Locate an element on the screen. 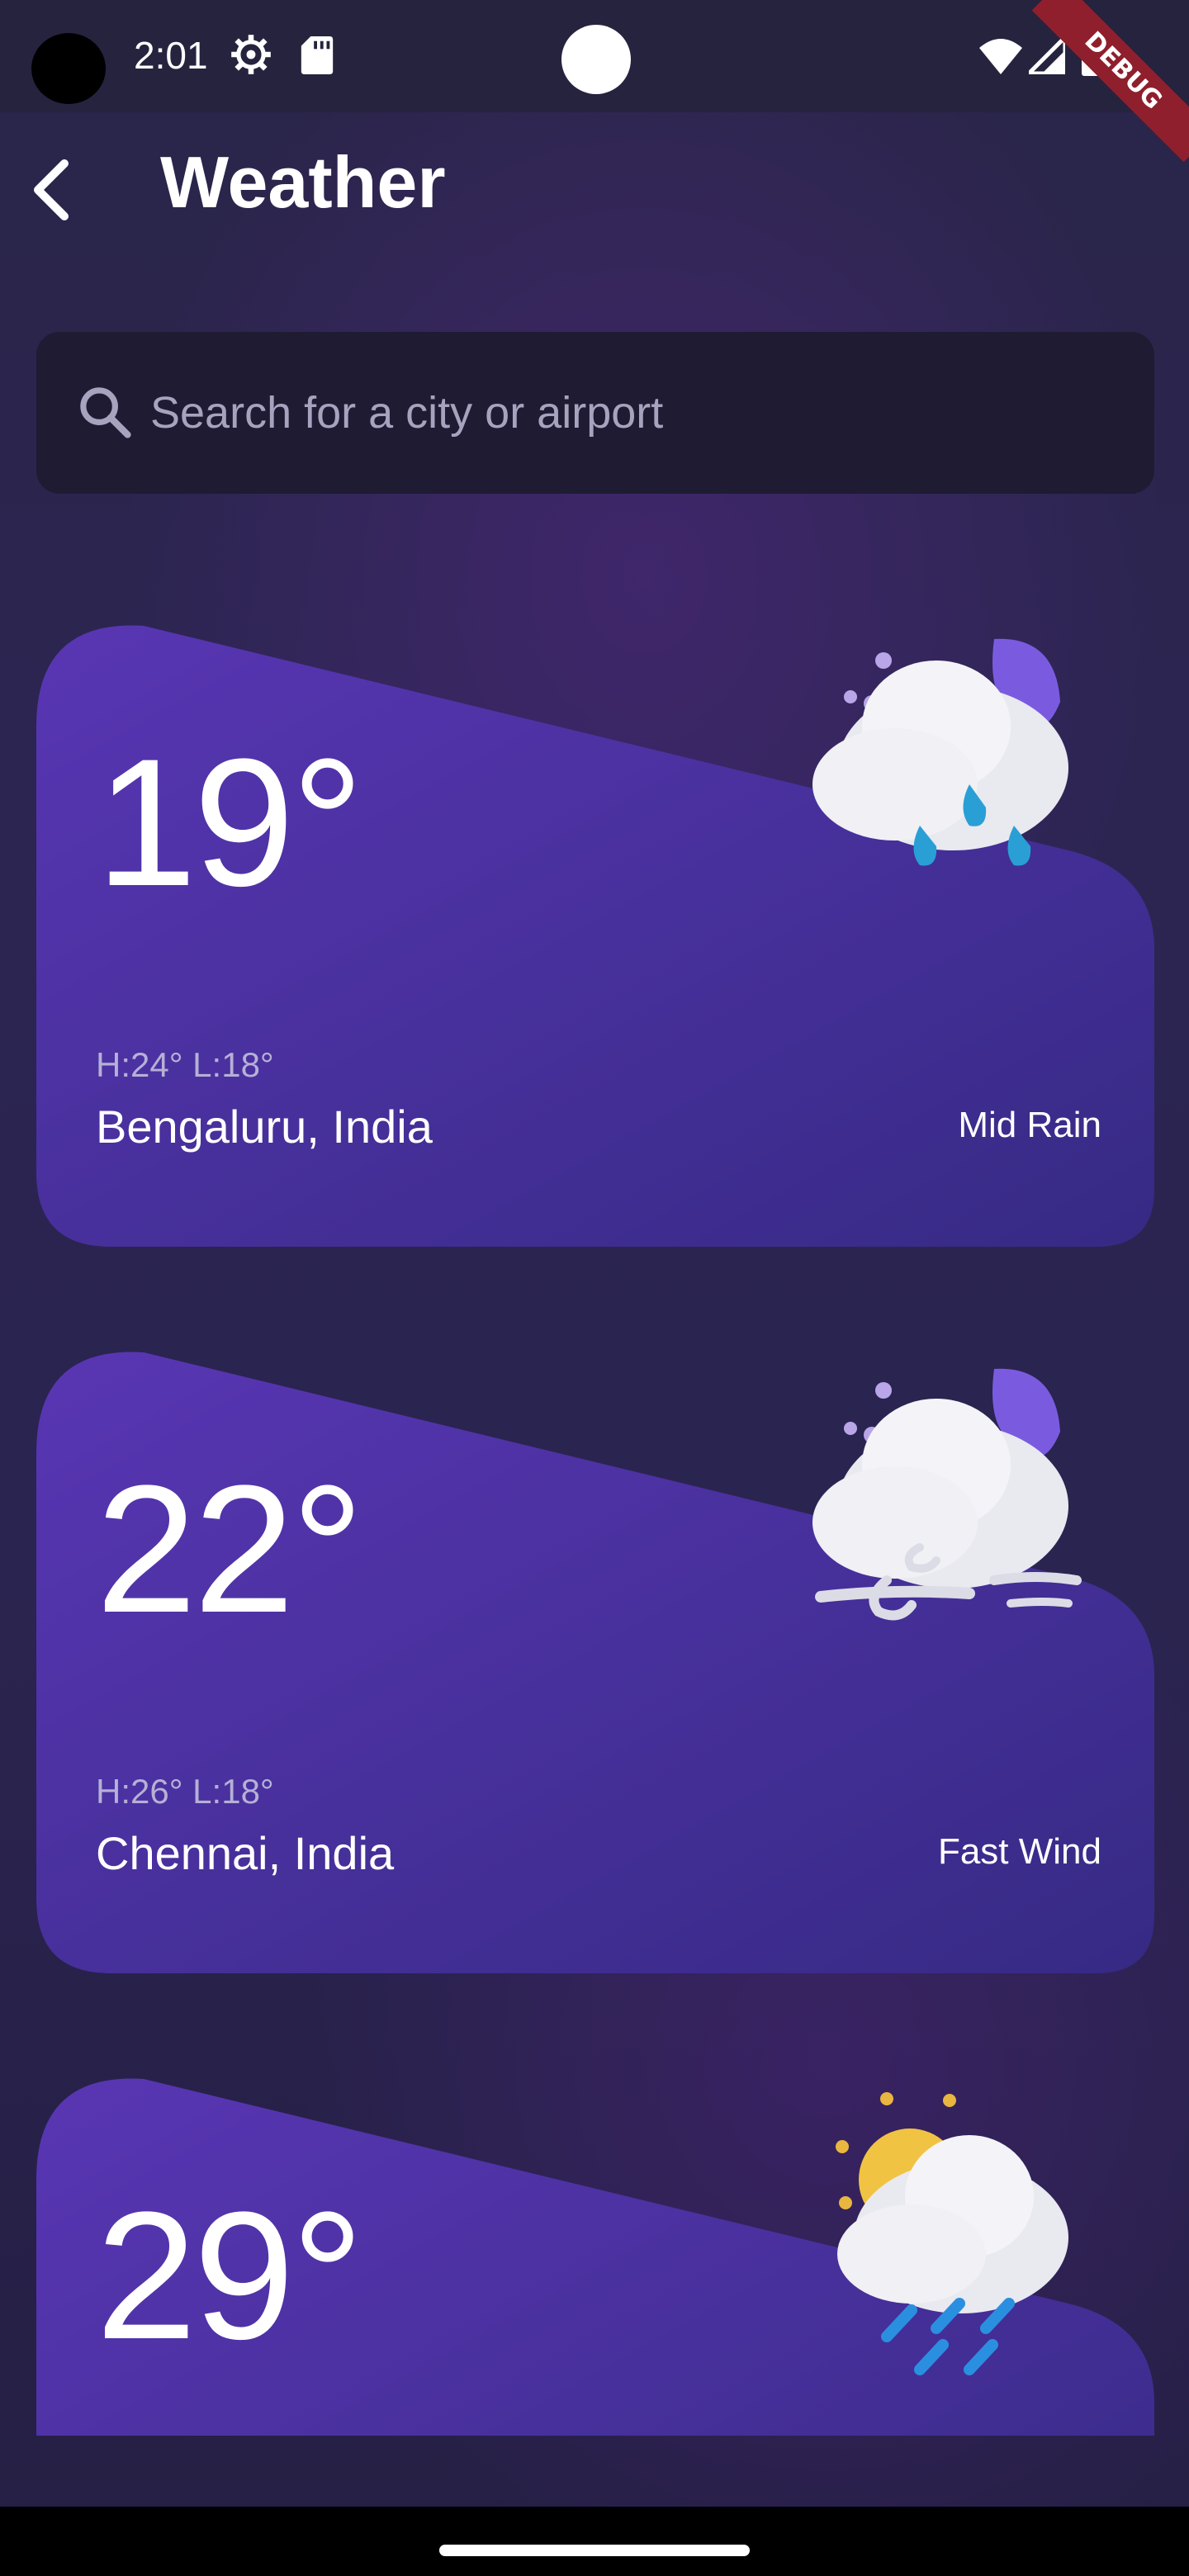  search-icon is located at coordinates (105, 412).